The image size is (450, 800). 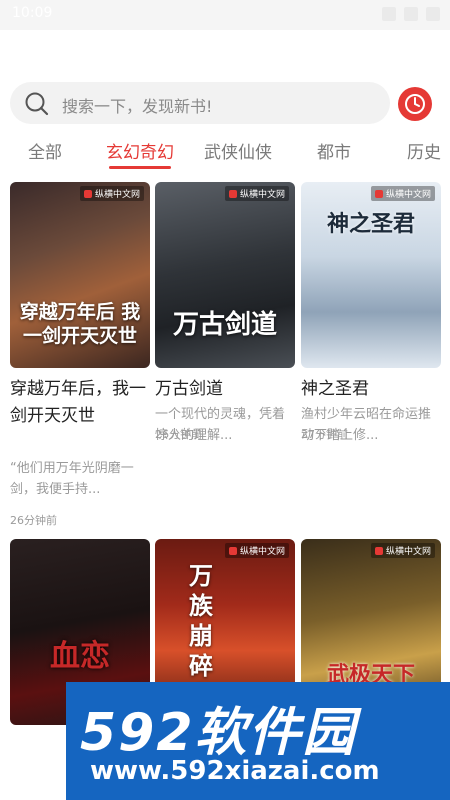 I want to click on status-icons, so click(x=411, y=14).